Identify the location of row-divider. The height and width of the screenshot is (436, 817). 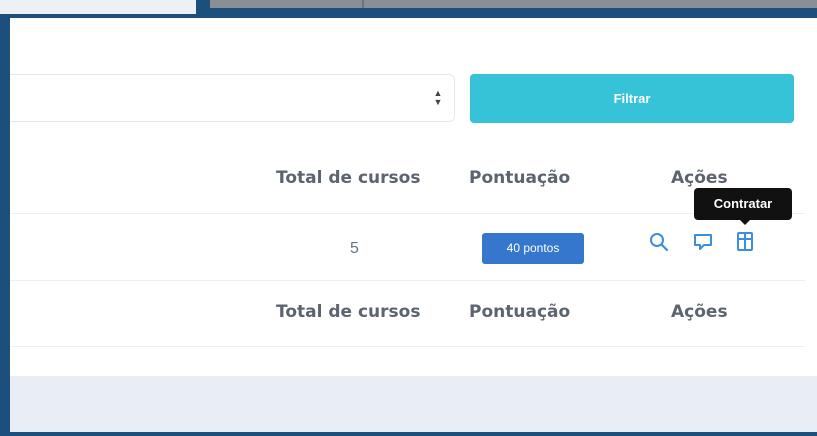
(407, 280).